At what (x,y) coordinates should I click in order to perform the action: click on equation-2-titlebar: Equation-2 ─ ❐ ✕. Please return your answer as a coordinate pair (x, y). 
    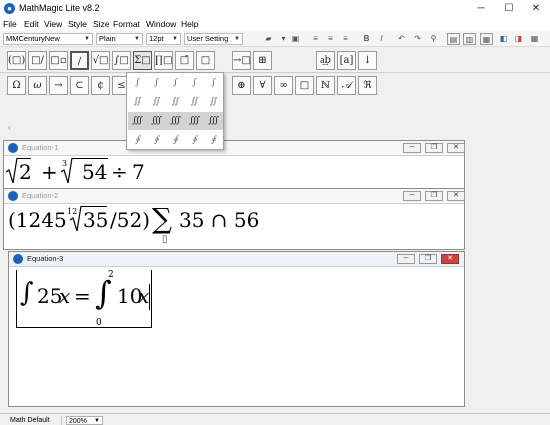
    Looking at the image, I should click on (234, 196).